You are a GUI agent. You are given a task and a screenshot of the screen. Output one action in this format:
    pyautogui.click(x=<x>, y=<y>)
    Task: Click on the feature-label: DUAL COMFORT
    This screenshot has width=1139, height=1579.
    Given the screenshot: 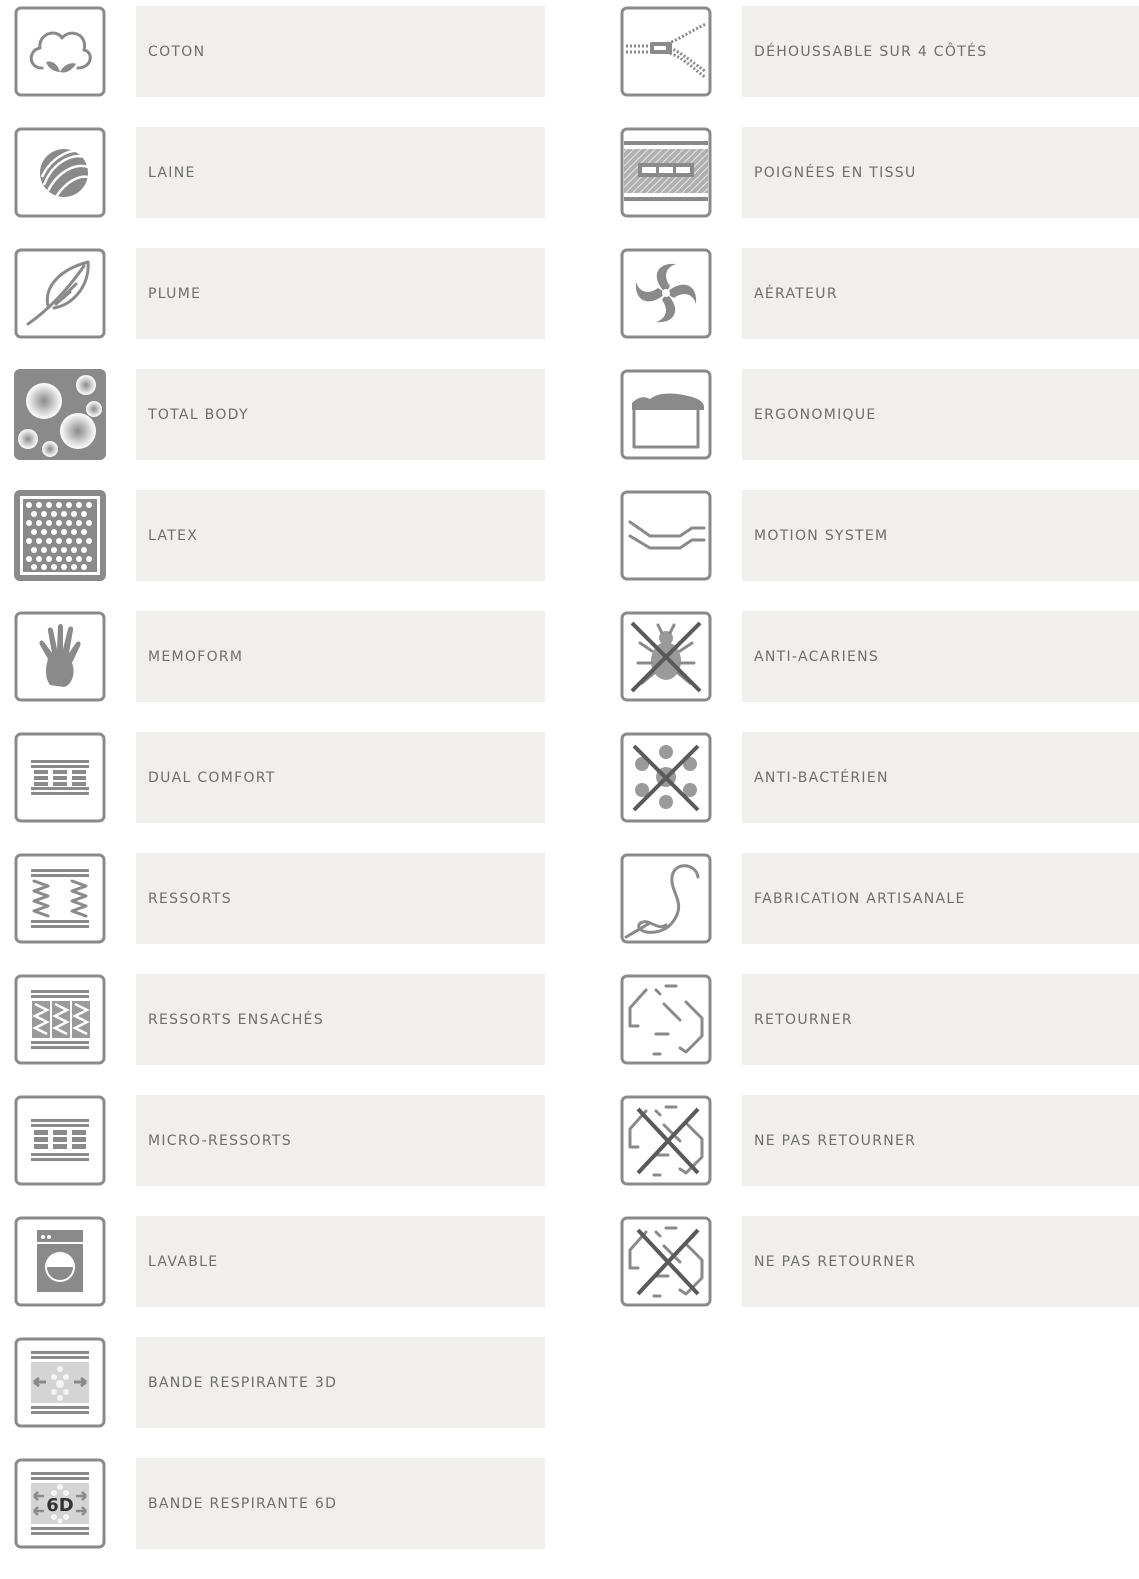 What is the action you would take?
    pyautogui.click(x=212, y=777)
    